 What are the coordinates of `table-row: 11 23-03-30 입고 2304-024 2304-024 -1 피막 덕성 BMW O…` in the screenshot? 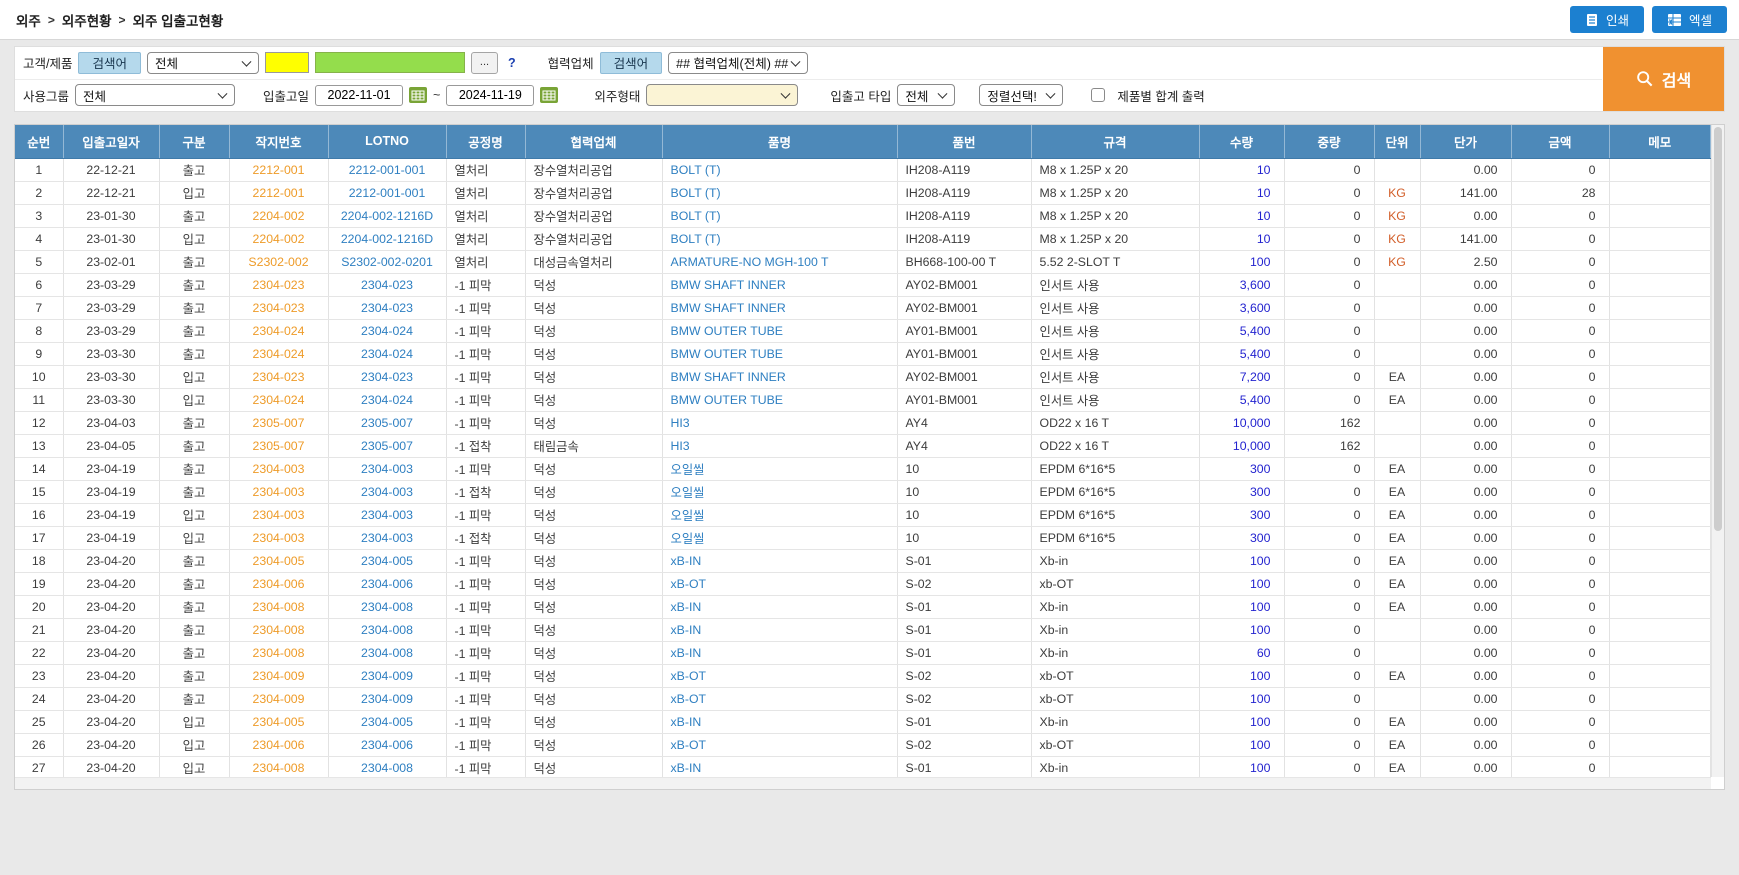 It's located at (863, 400).